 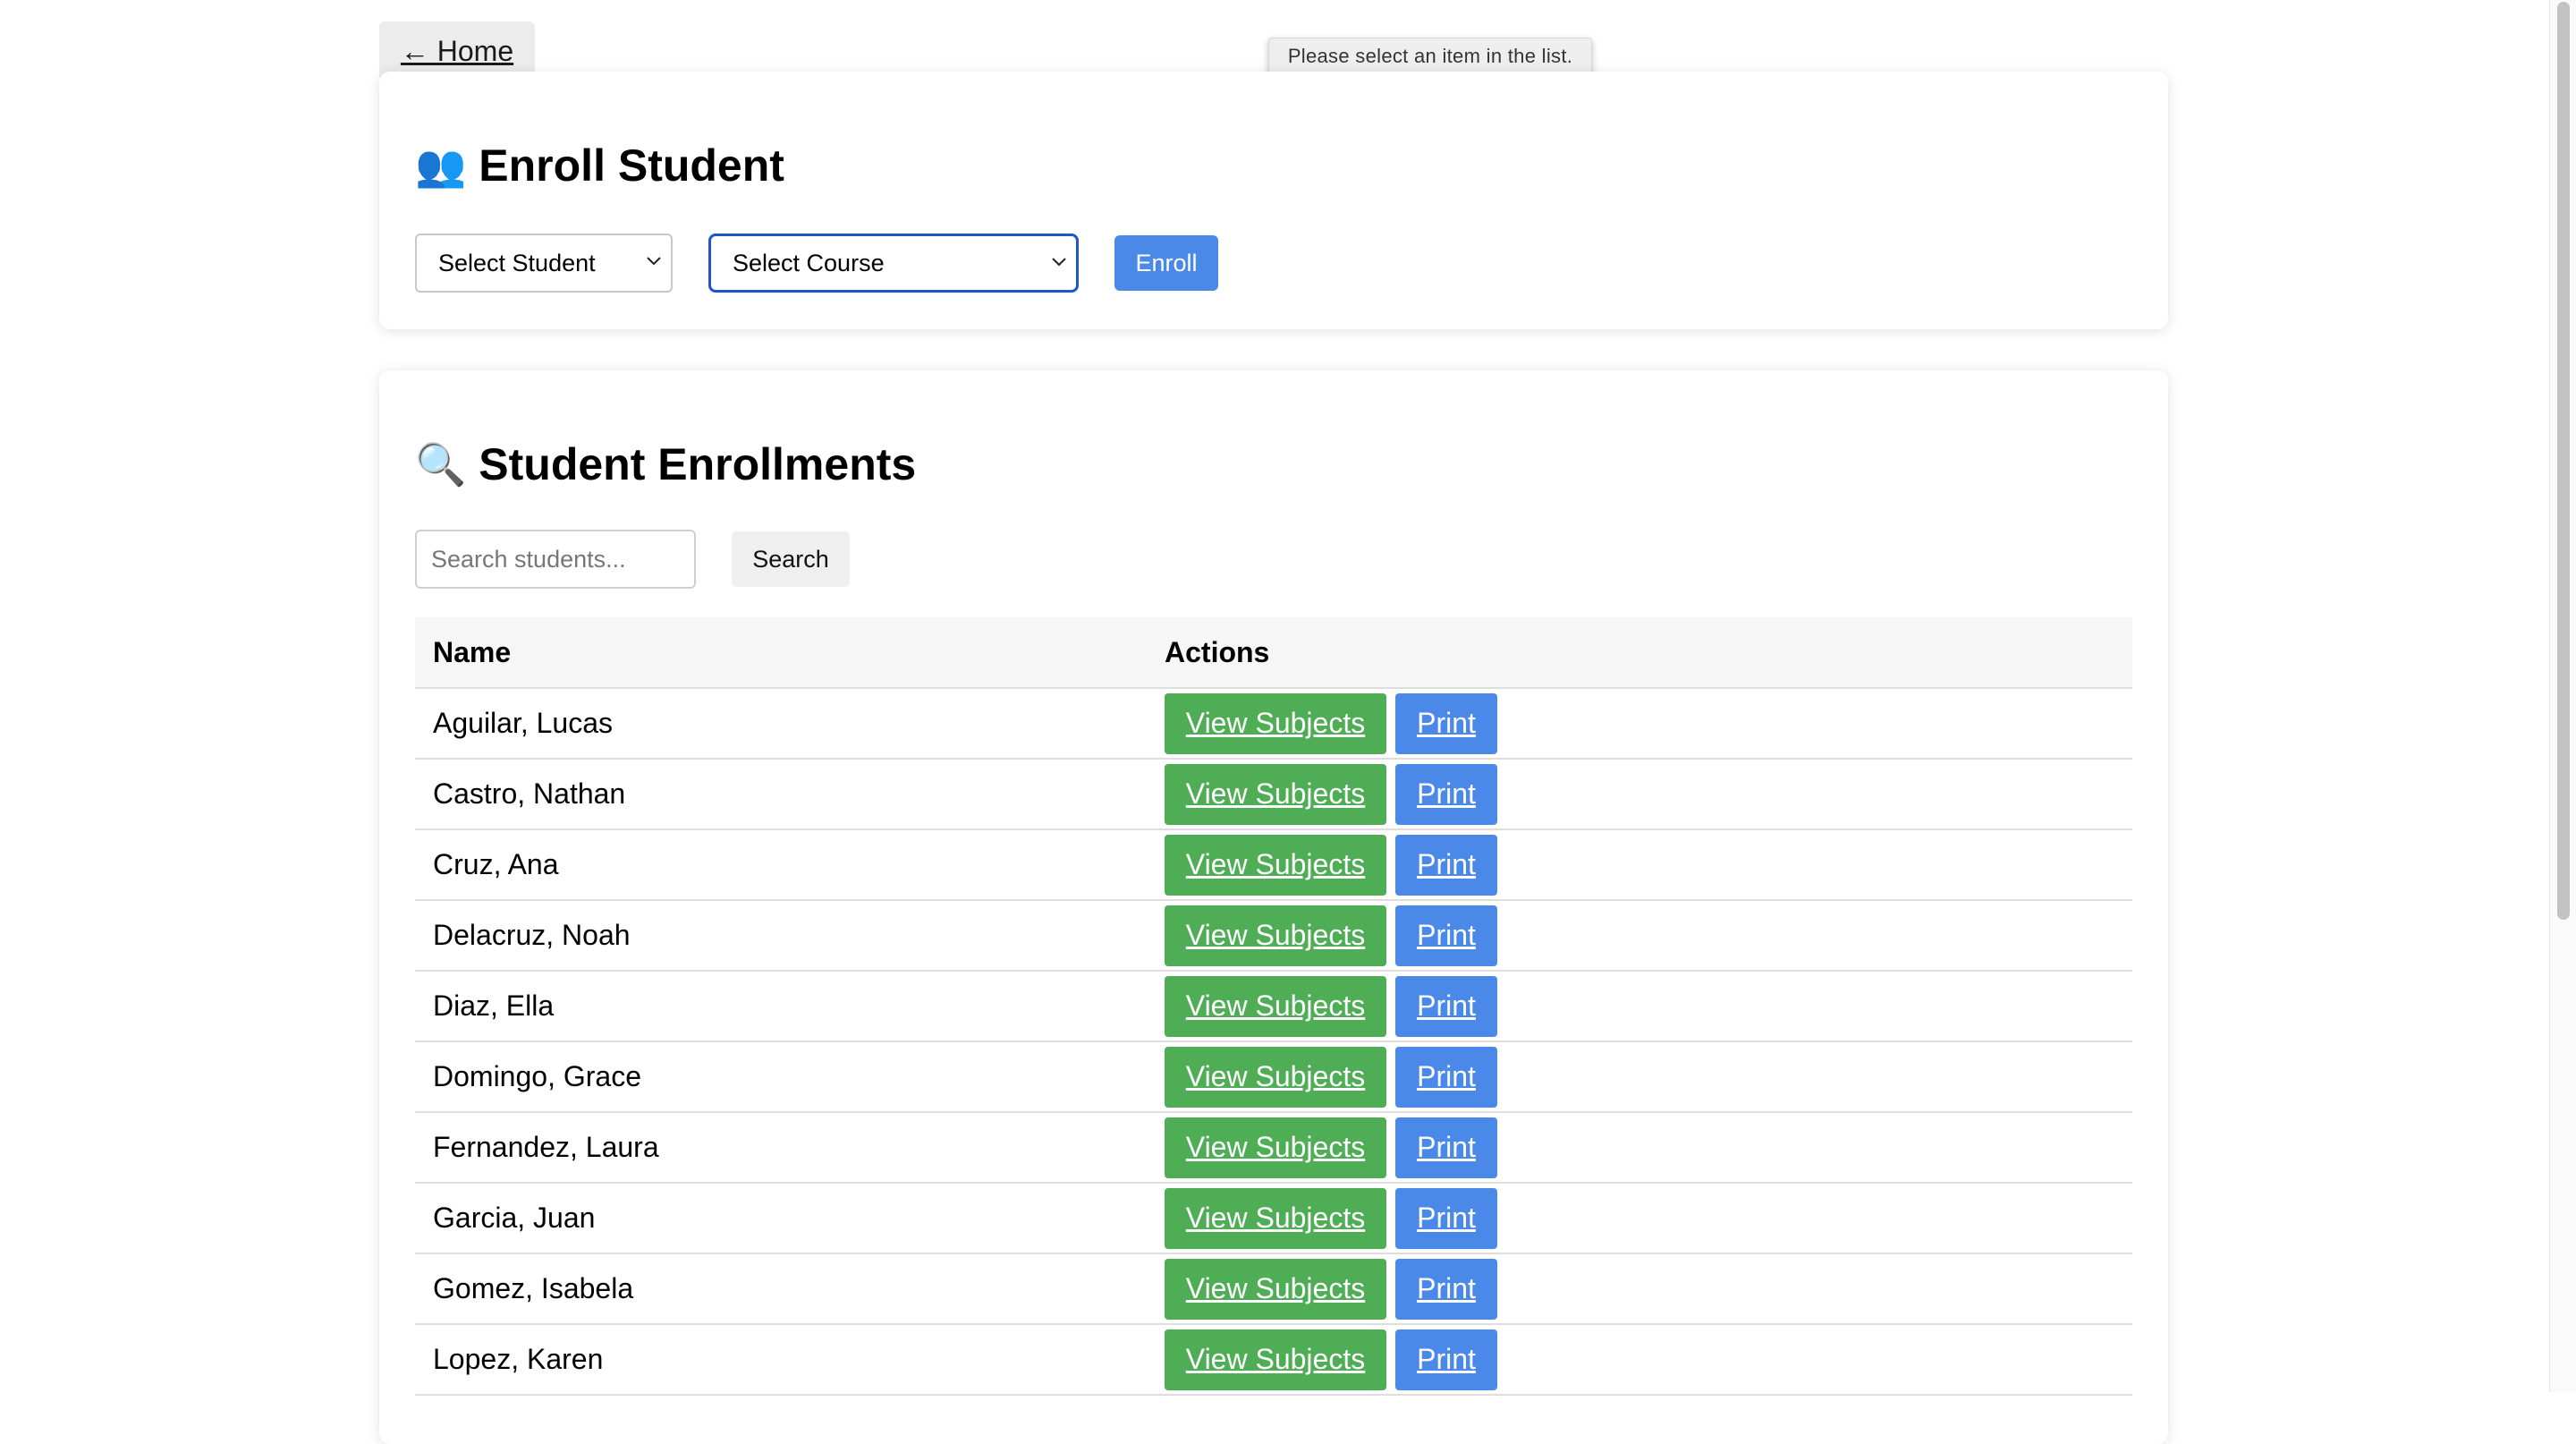 I want to click on table-header-row: Name Actions, so click(x=1273, y=653).